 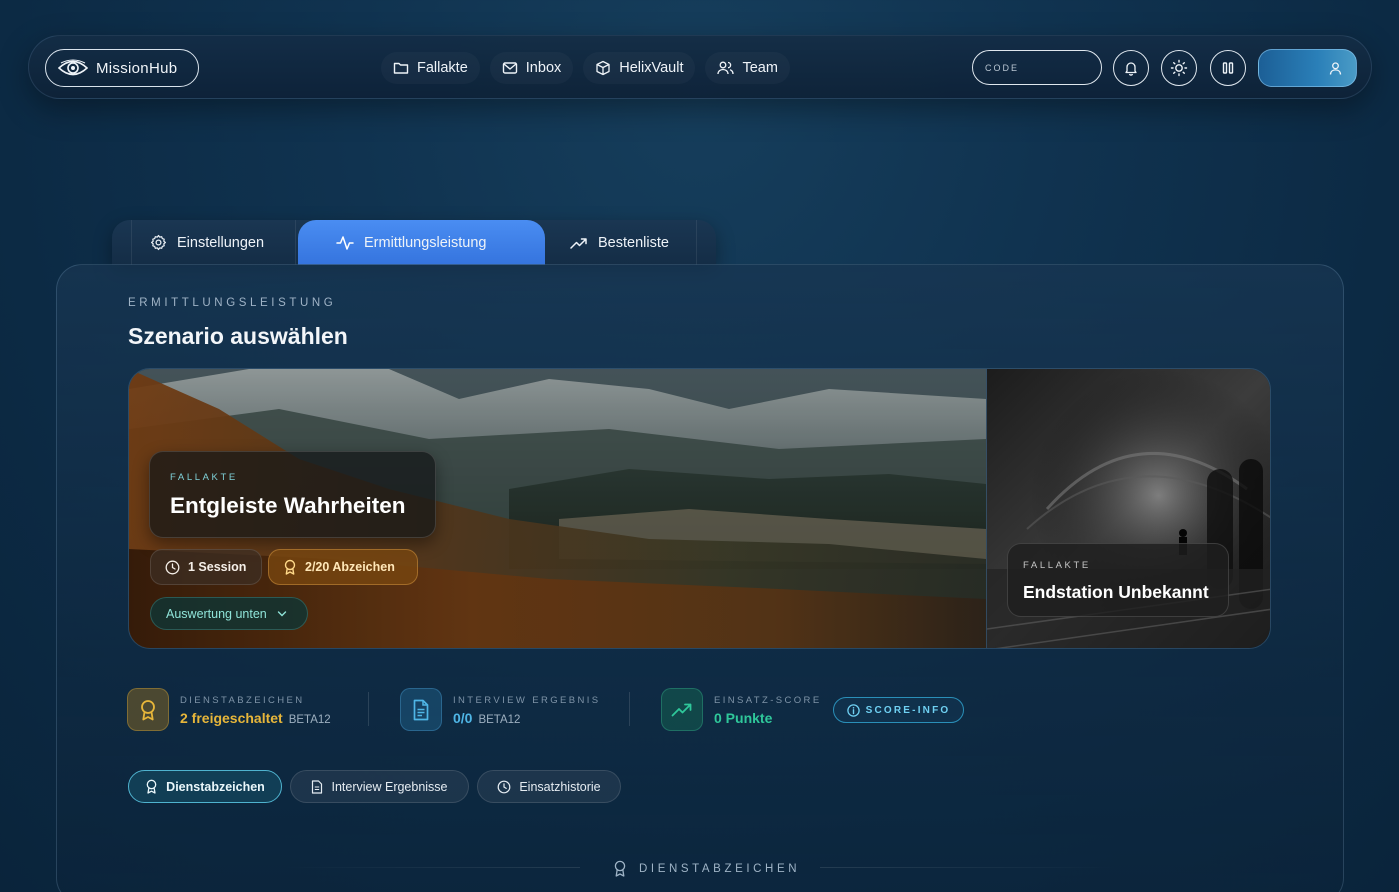 What do you see at coordinates (221, 242) in the screenshot?
I see `tab-label: Einstellungen` at bounding box center [221, 242].